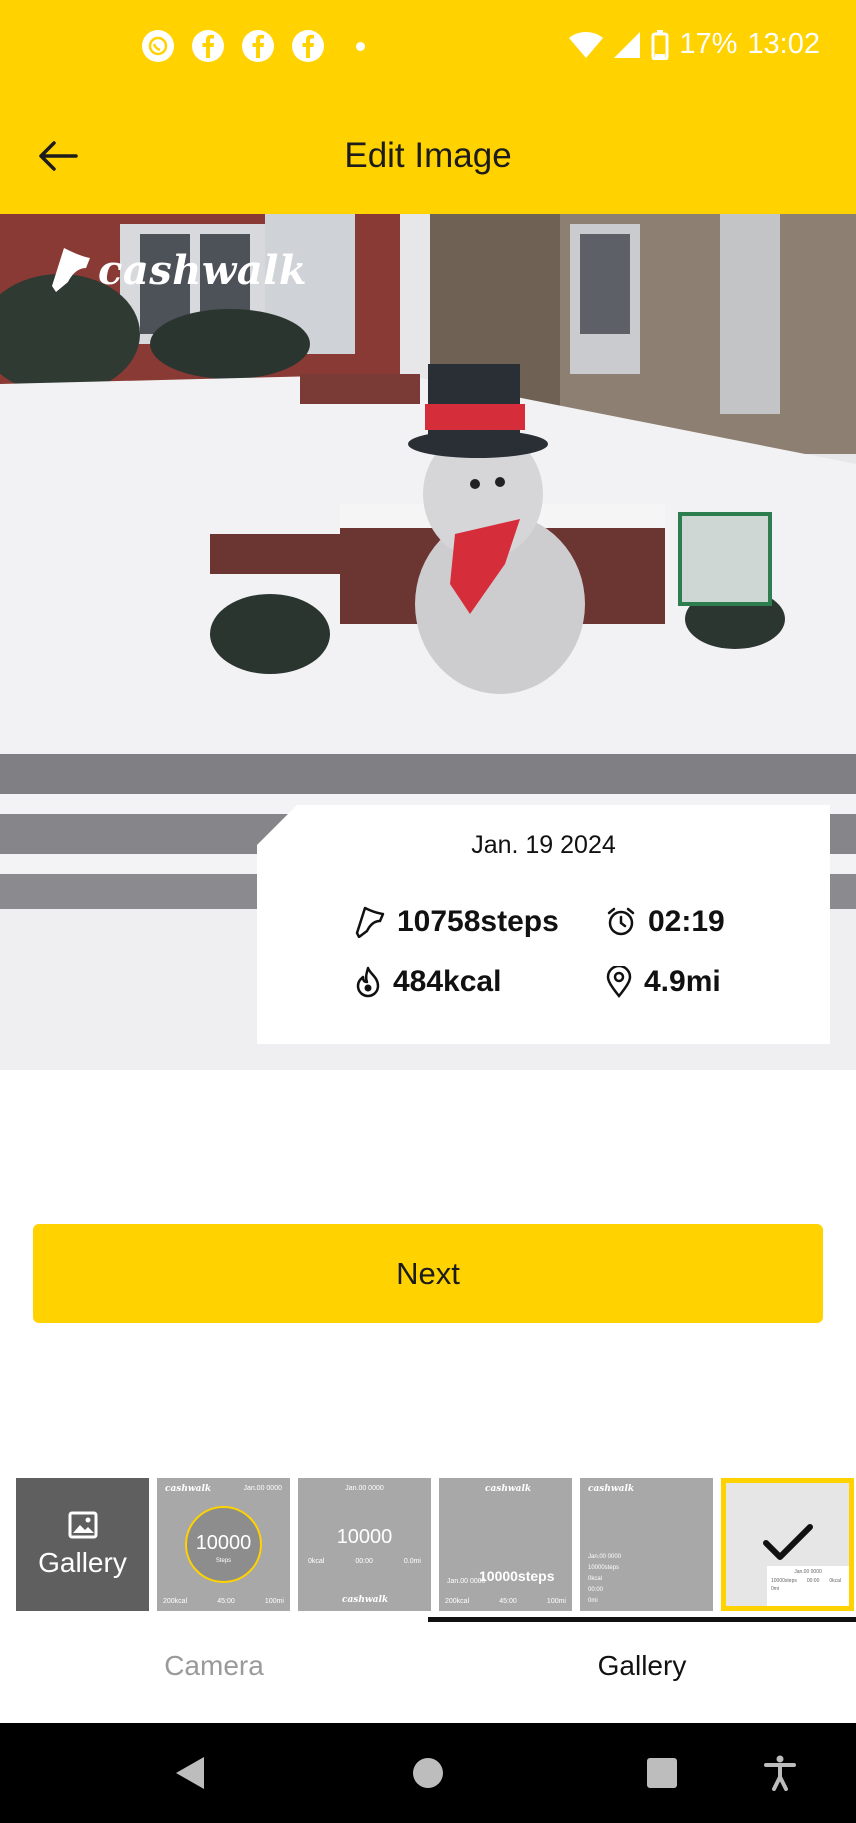 The image size is (856, 1823). Describe the element at coordinates (783, 44) in the screenshot. I see `clock: 13:02` at that location.